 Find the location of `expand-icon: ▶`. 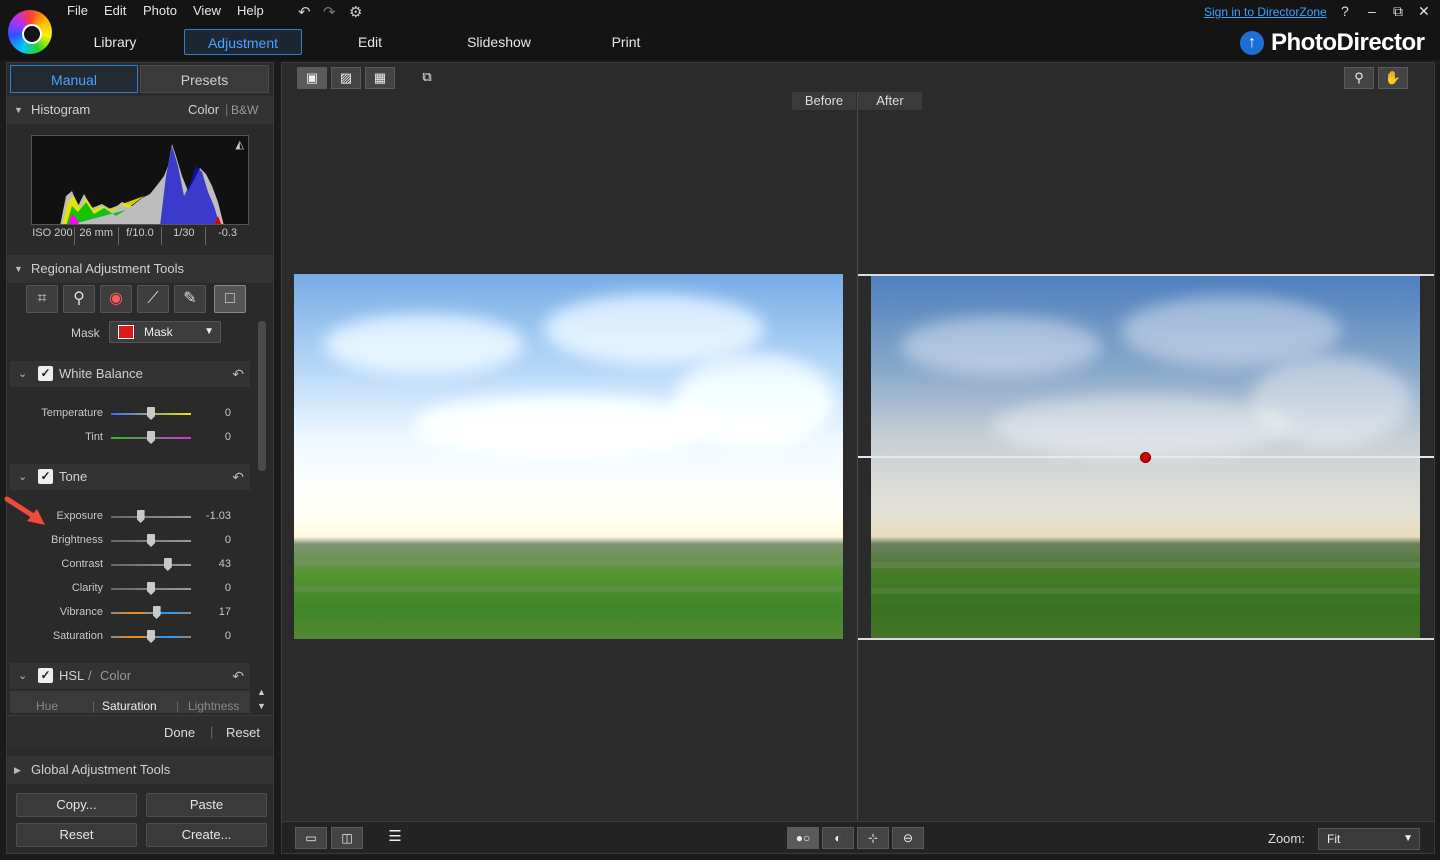

expand-icon: ▶ is located at coordinates (17, 770).